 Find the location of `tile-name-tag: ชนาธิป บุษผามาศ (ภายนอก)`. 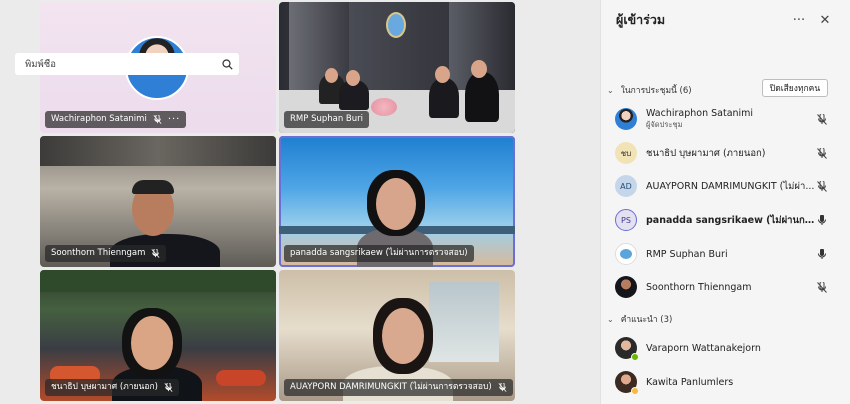

tile-name-tag: ชนาธิป บุษผามาศ (ภายนอก) is located at coordinates (112, 387).